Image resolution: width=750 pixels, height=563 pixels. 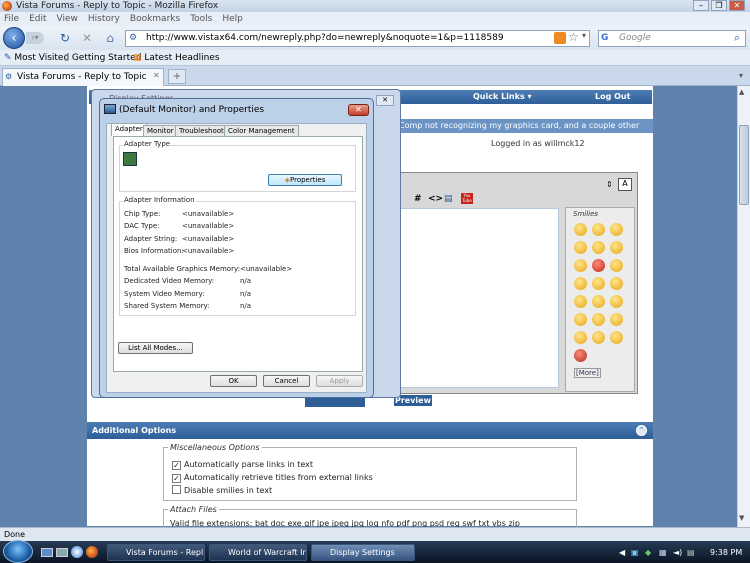 What do you see at coordinates (242, 464) in the screenshot?
I see `option-parse-links: ✓ Automatically parse links in text` at bounding box center [242, 464].